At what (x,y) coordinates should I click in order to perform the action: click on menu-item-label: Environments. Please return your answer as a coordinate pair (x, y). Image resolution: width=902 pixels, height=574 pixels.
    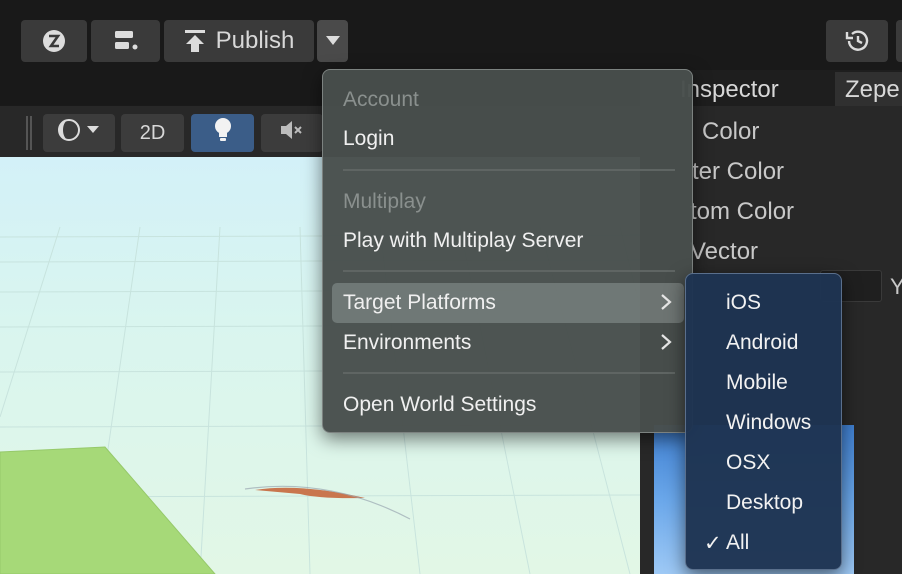
    Looking at the image, I should click on (407, 342).